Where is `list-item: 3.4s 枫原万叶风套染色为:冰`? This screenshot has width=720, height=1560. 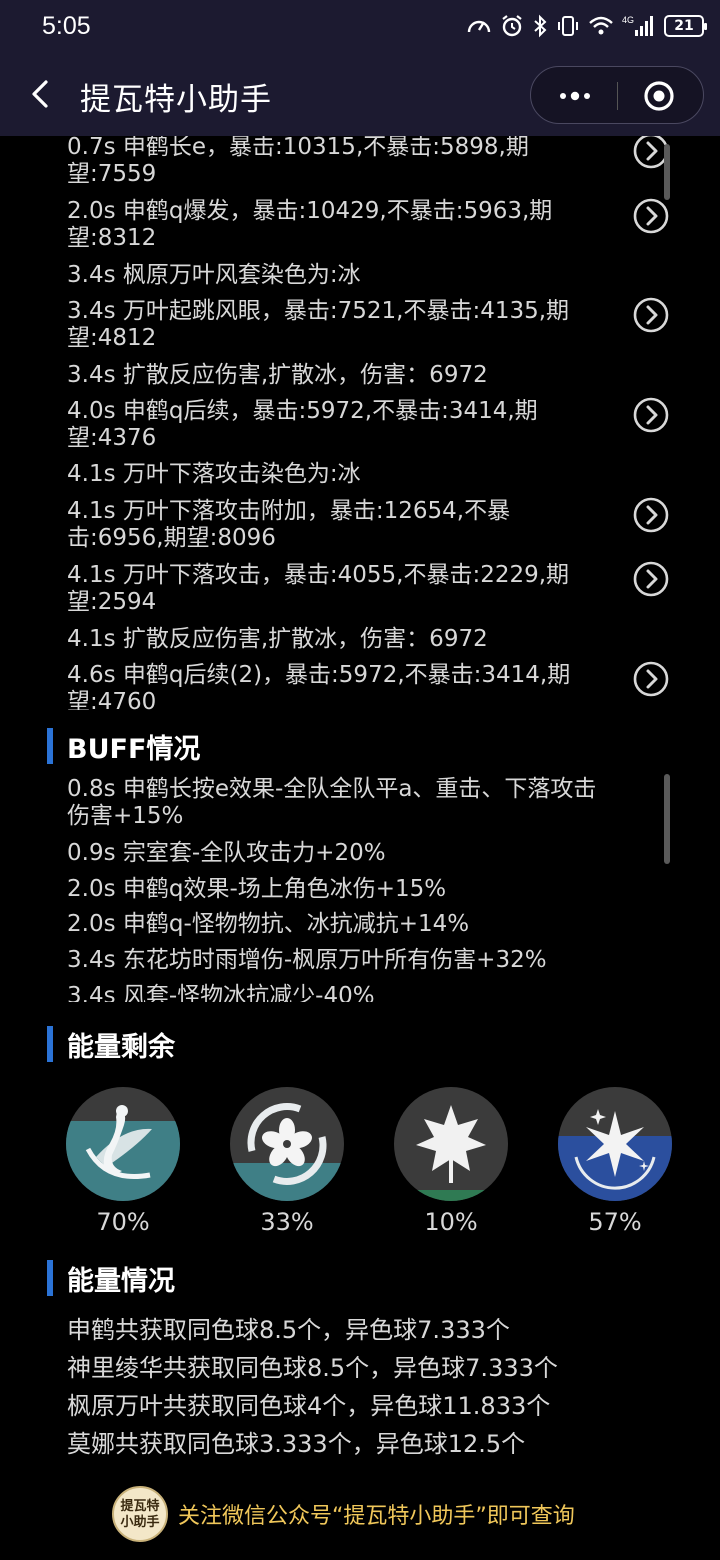 list-item: 3.4s 枫原万叶风套染色为:冰 is located at coordinates (214, 275).